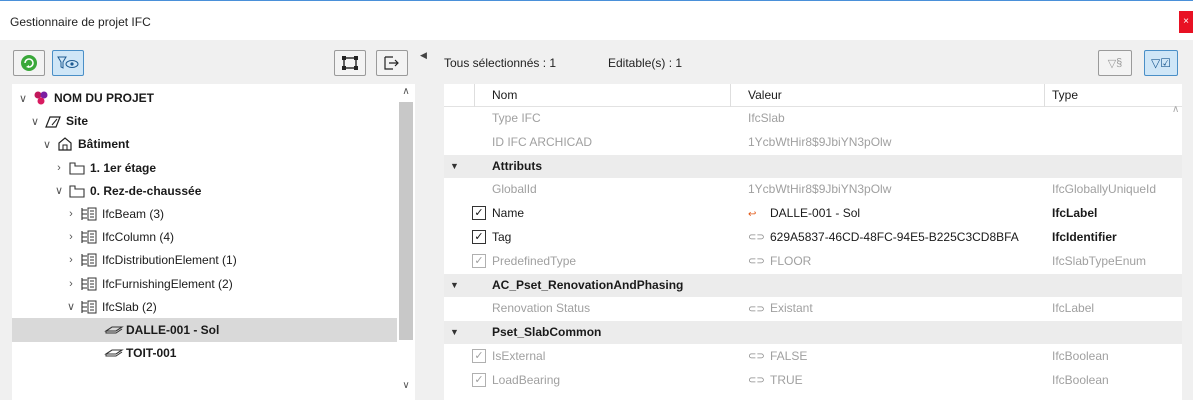 This screenshot has height=400, width=1193. I want to click on storey-icon, so click(77, 191).